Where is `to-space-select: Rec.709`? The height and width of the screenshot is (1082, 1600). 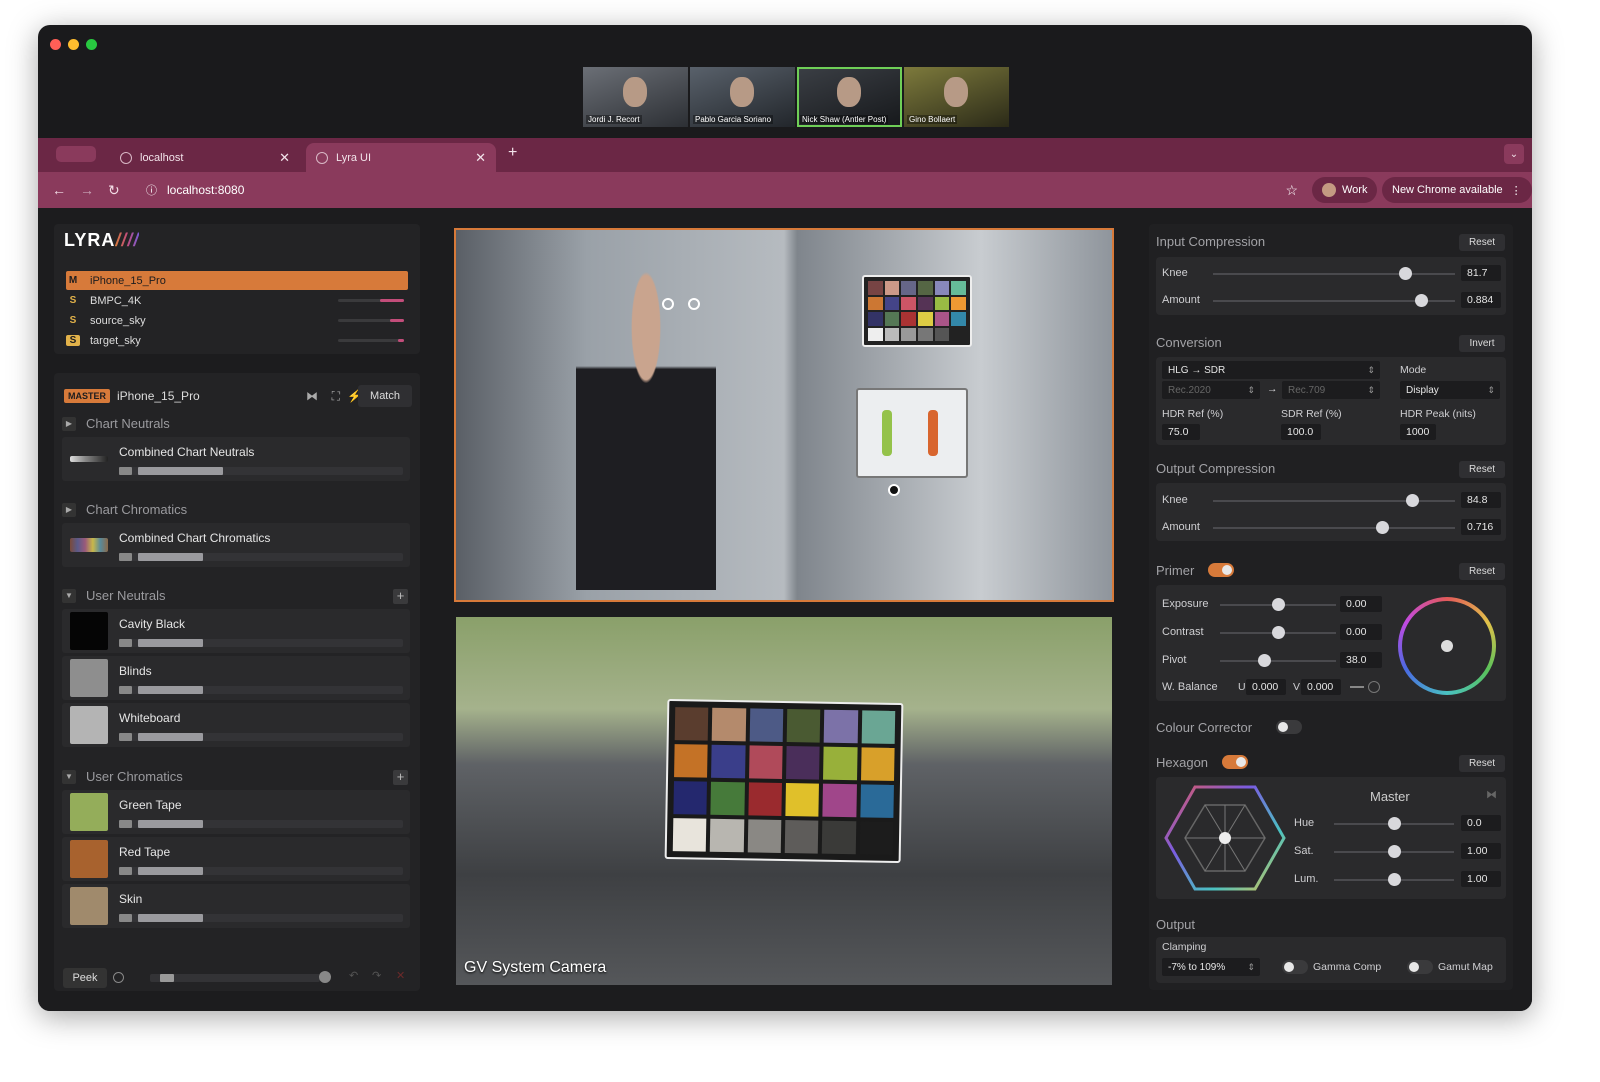
to-space-select: Rec.709 is located at coordinates (1331, 390).